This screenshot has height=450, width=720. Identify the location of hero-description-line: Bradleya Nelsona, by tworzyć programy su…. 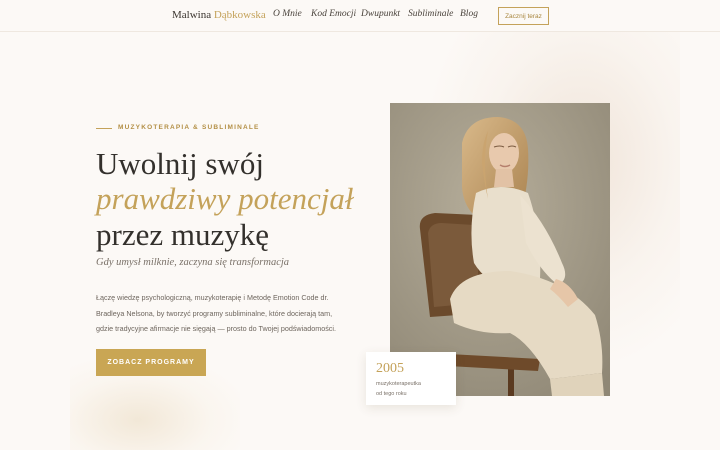
(214, 313).